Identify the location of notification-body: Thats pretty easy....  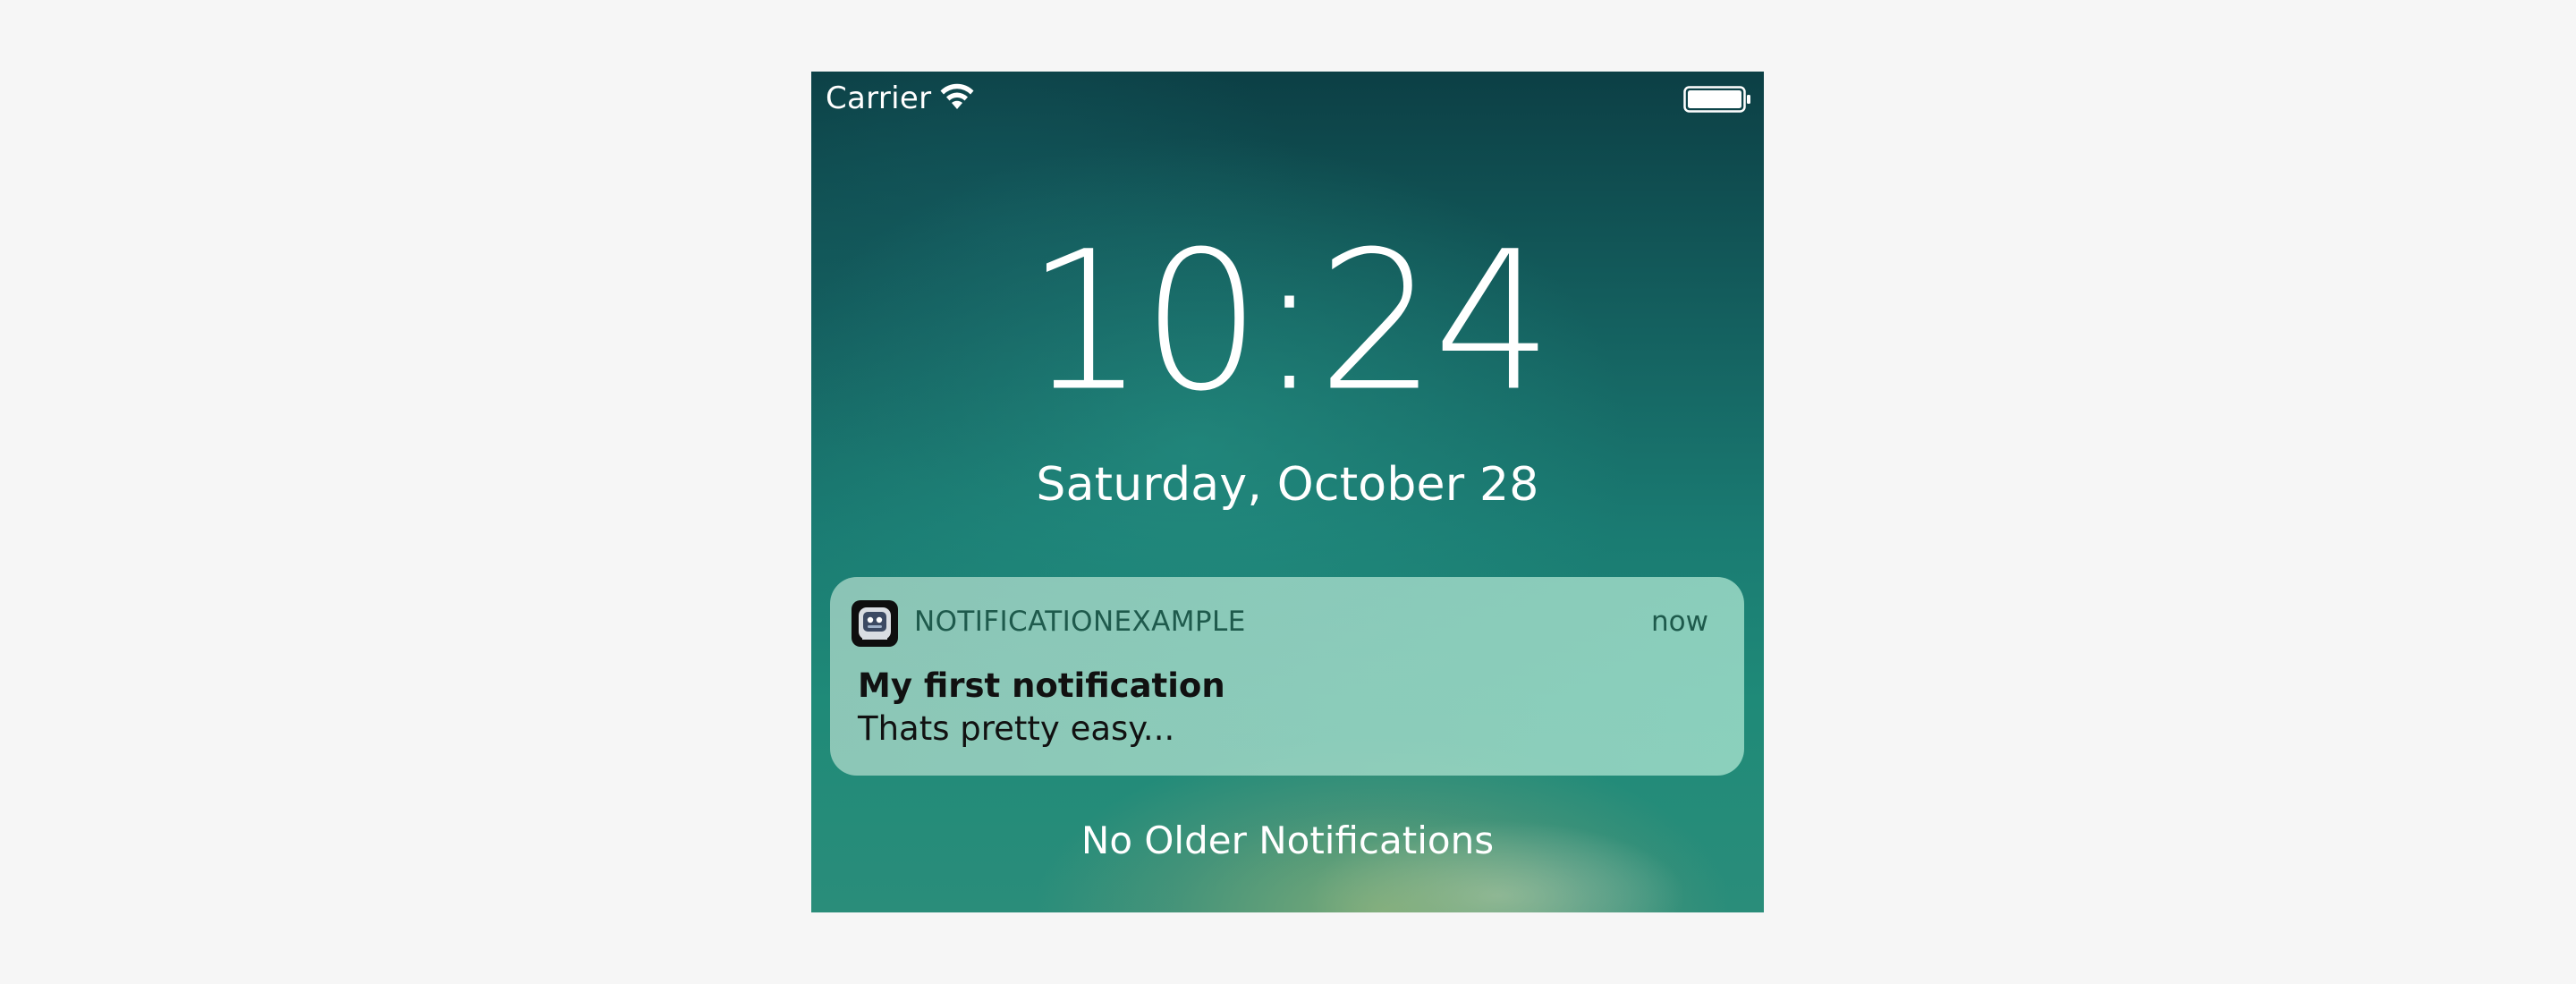
(1016, 728).